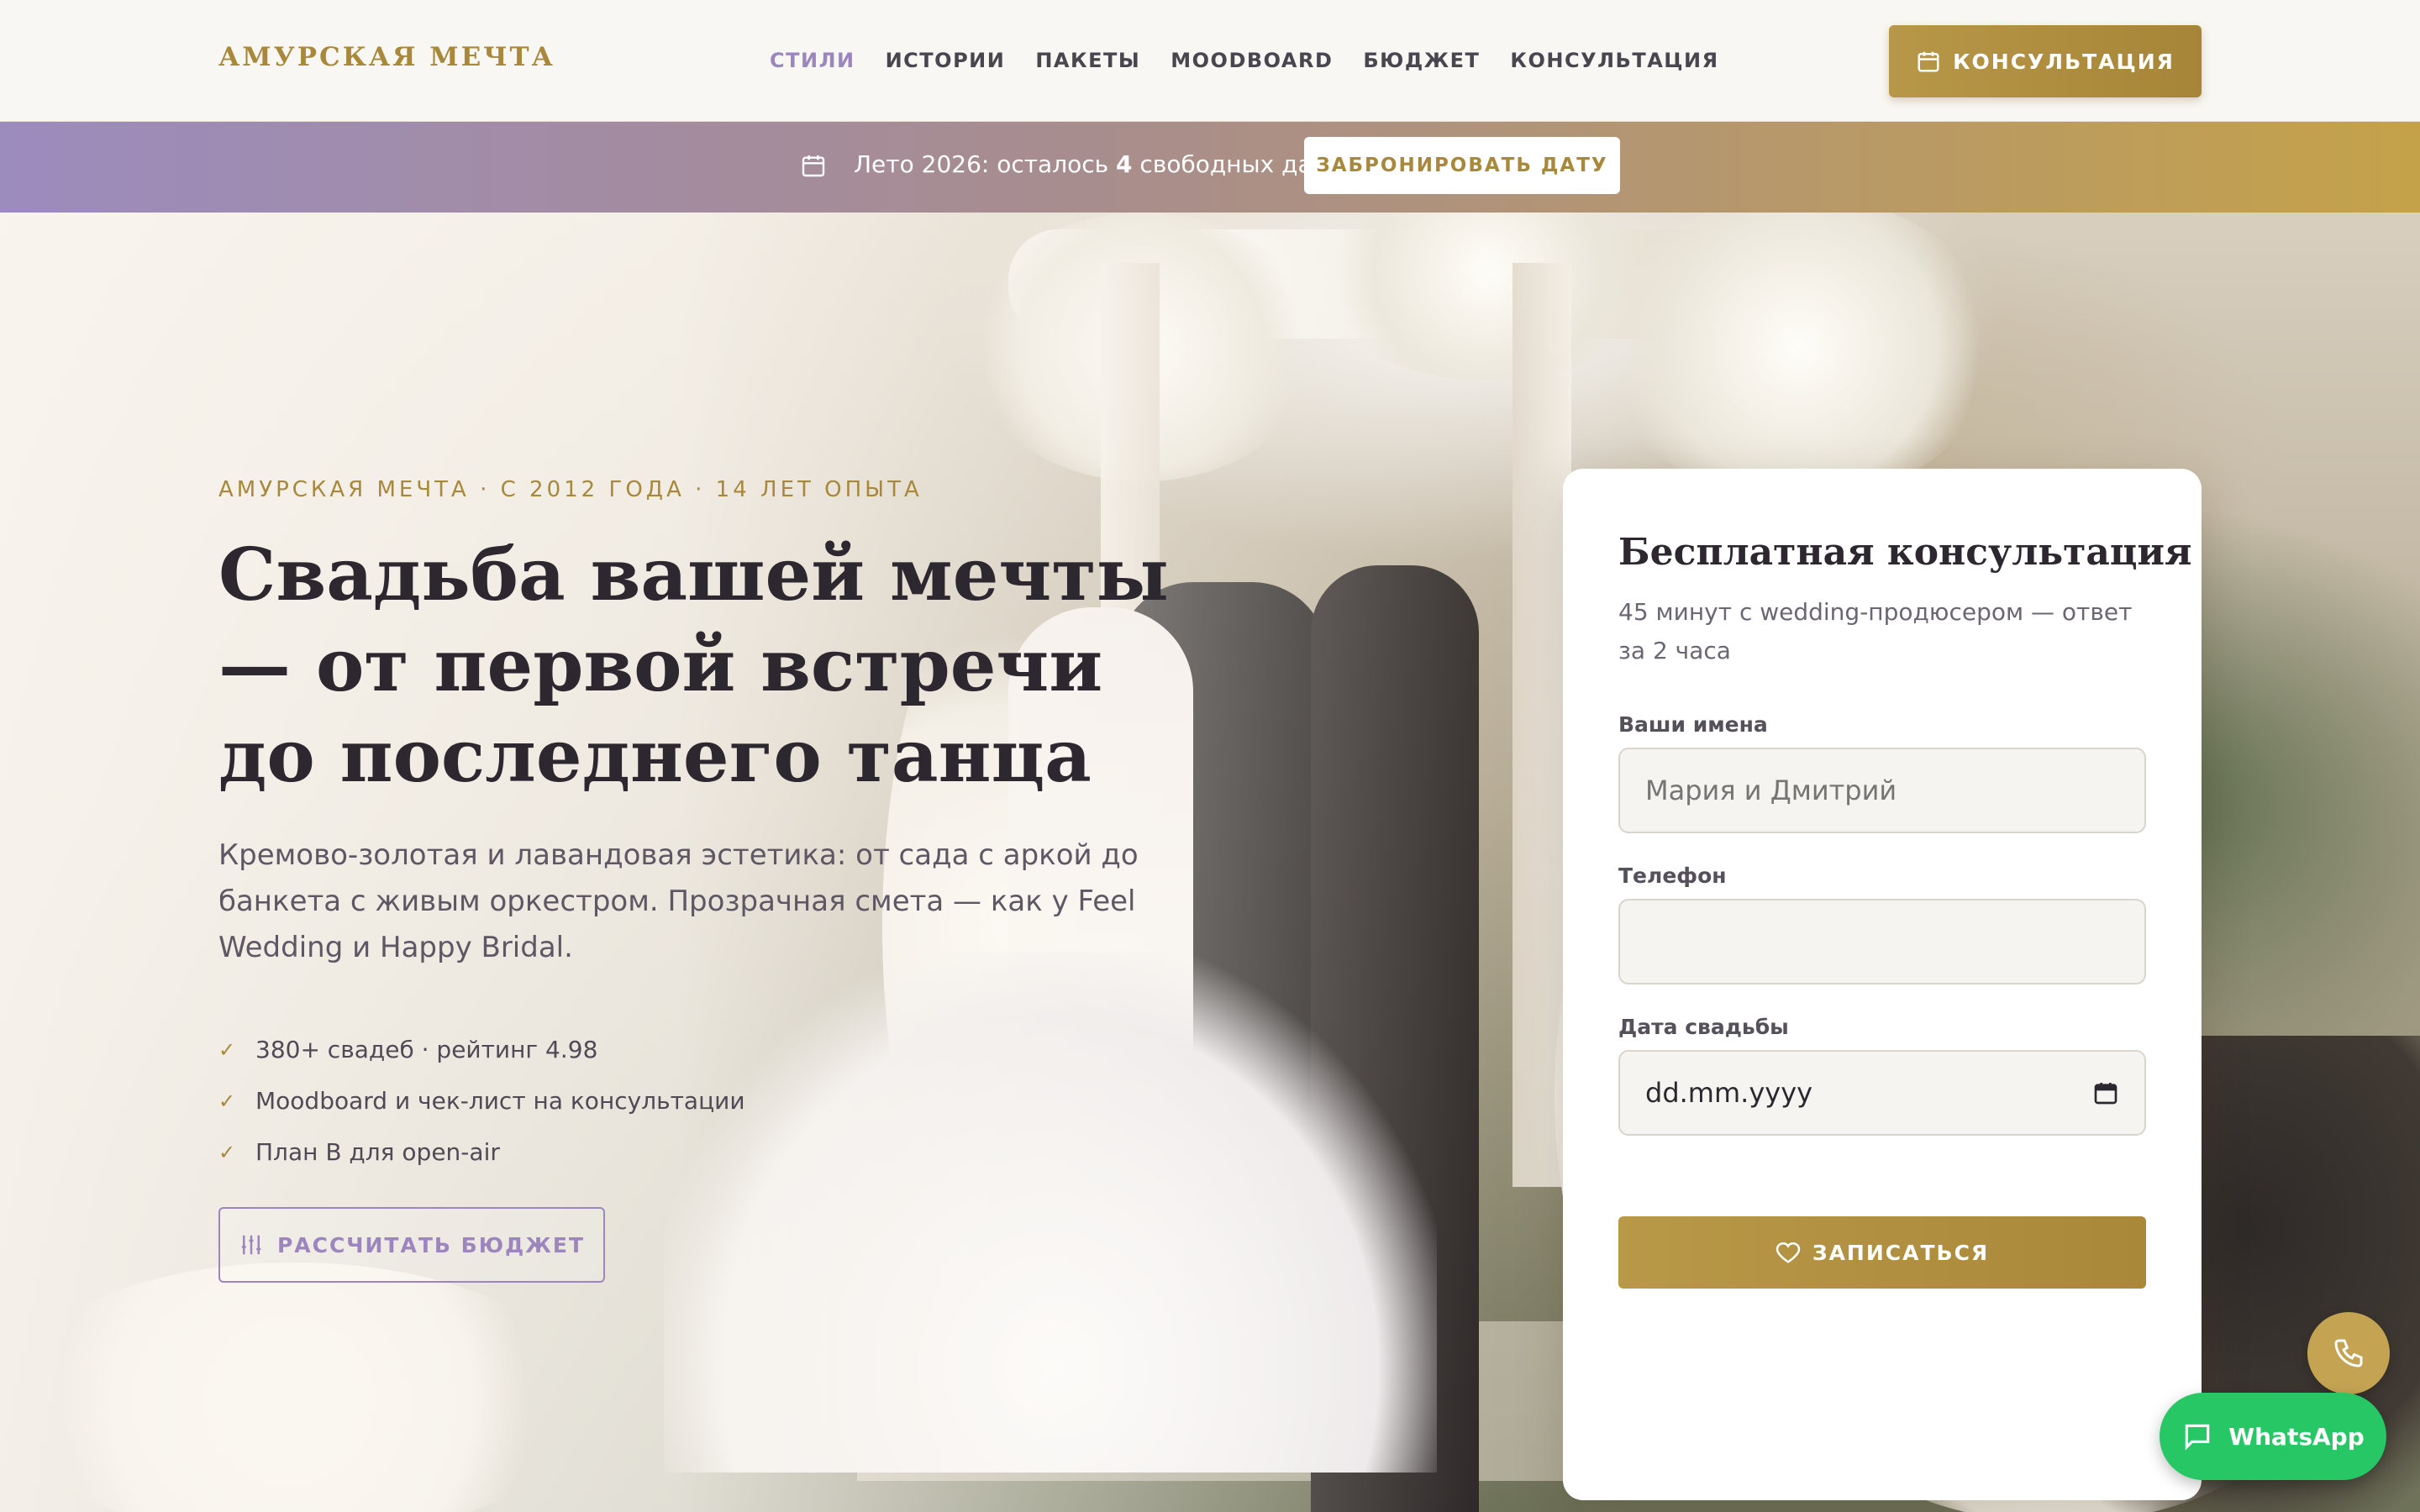 The image size is (2420, 1512). What do you see at coordinates (412, 1245) in the screenshot?
I see `calculate-budget-button: РАССЧИТАТЬ БЮДЖЕТ` at bounding box center [412, 1245].